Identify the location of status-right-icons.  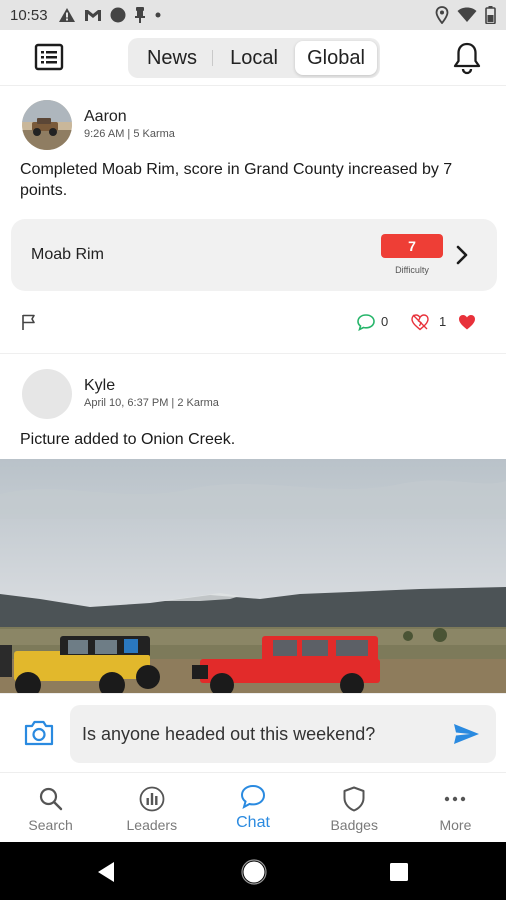
(465, 15).